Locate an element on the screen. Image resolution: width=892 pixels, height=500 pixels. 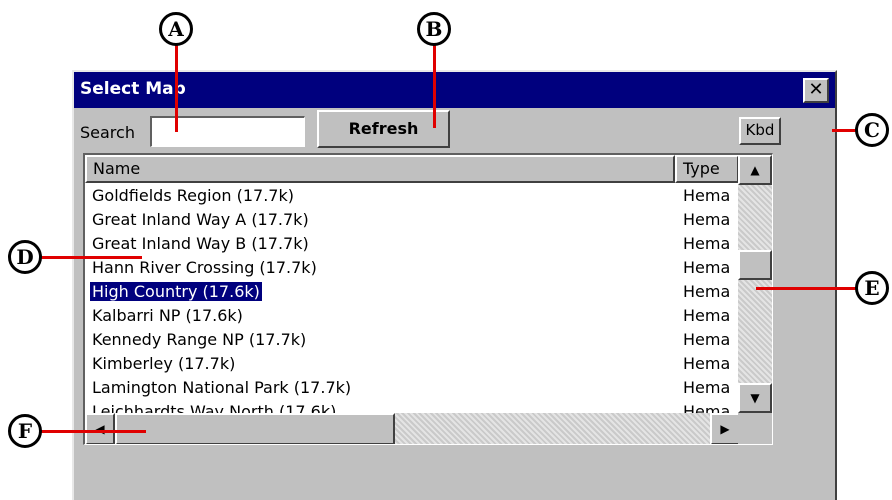
vertical-scrollbar: ▲ ▼ is located at coordinates (755, 284).